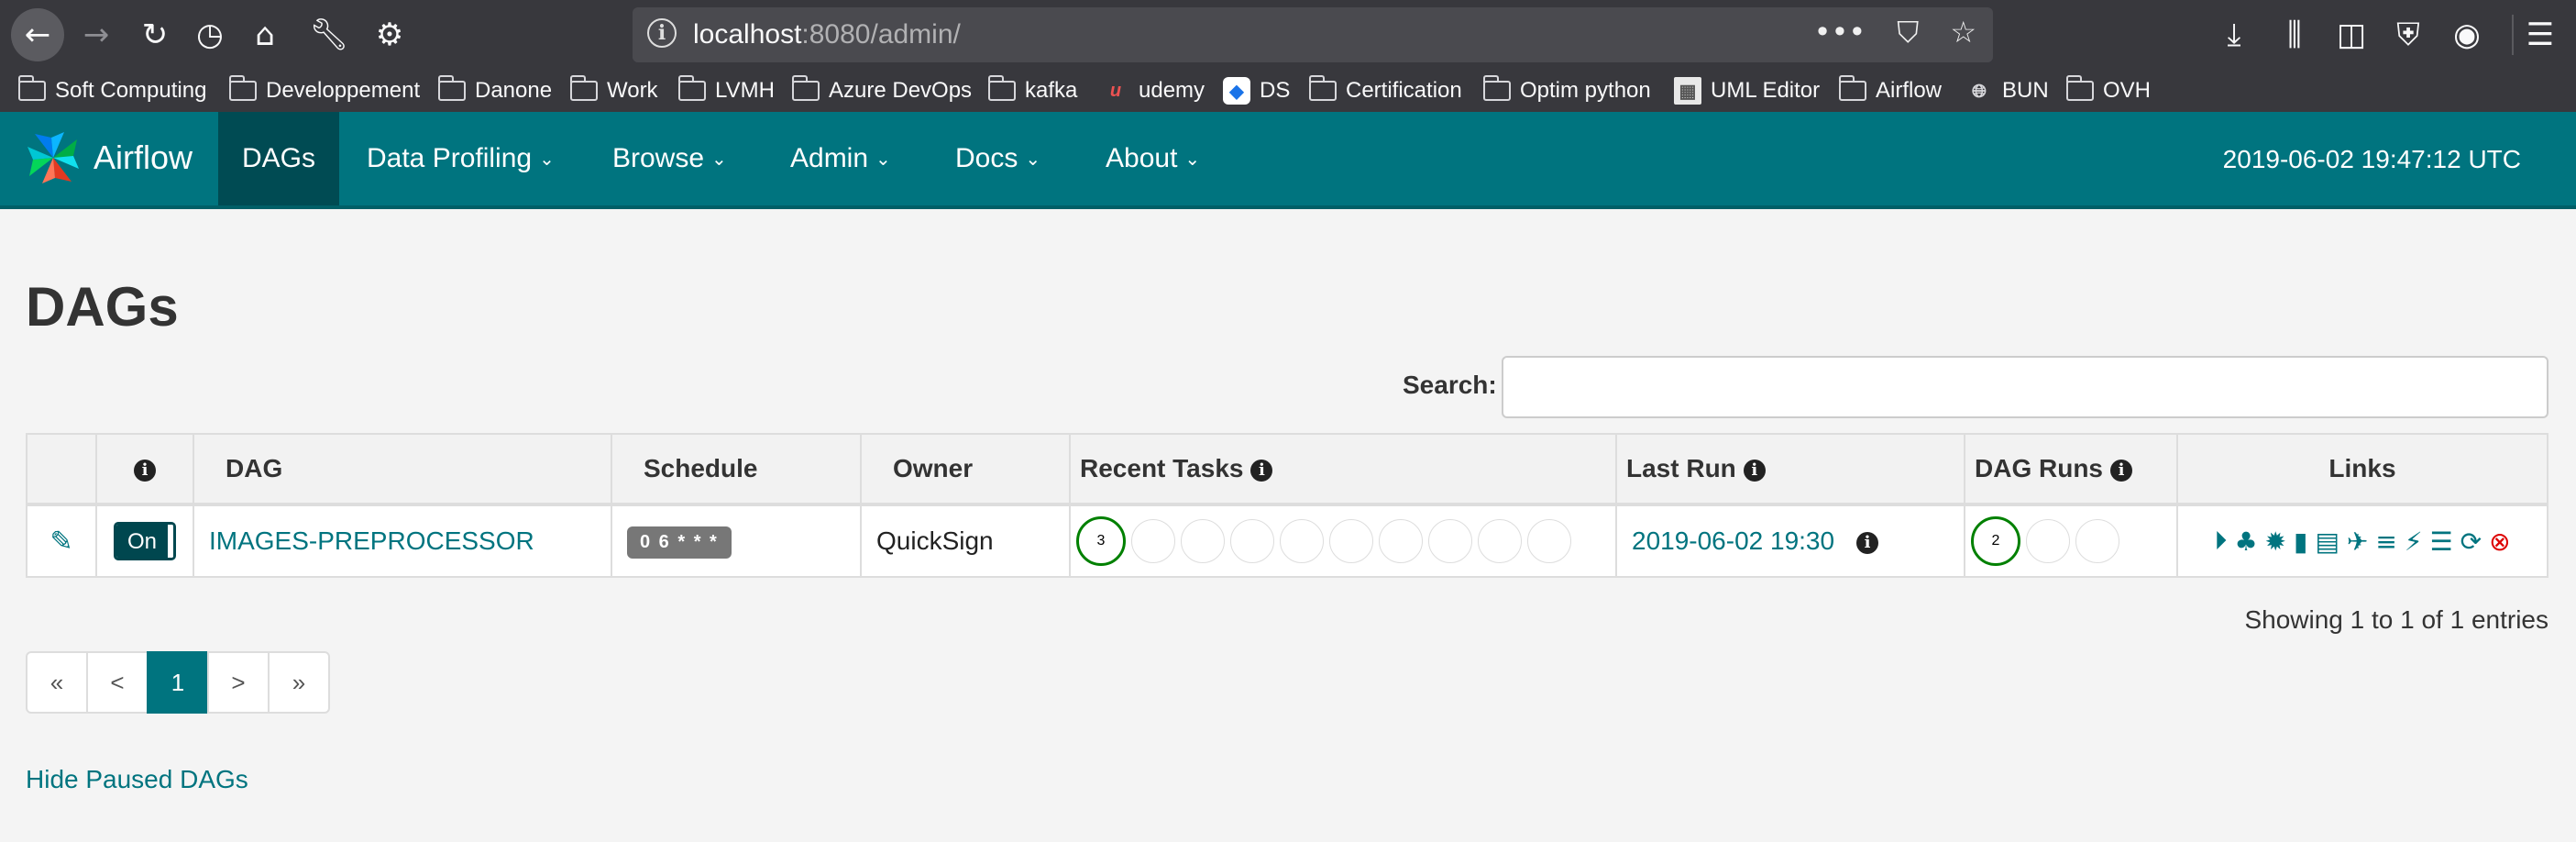 The image size is (2576, 842). Describe the element at coordinates (997, 159) in the screenshot. I see `nav-docs: Docs ⌄` at that location.